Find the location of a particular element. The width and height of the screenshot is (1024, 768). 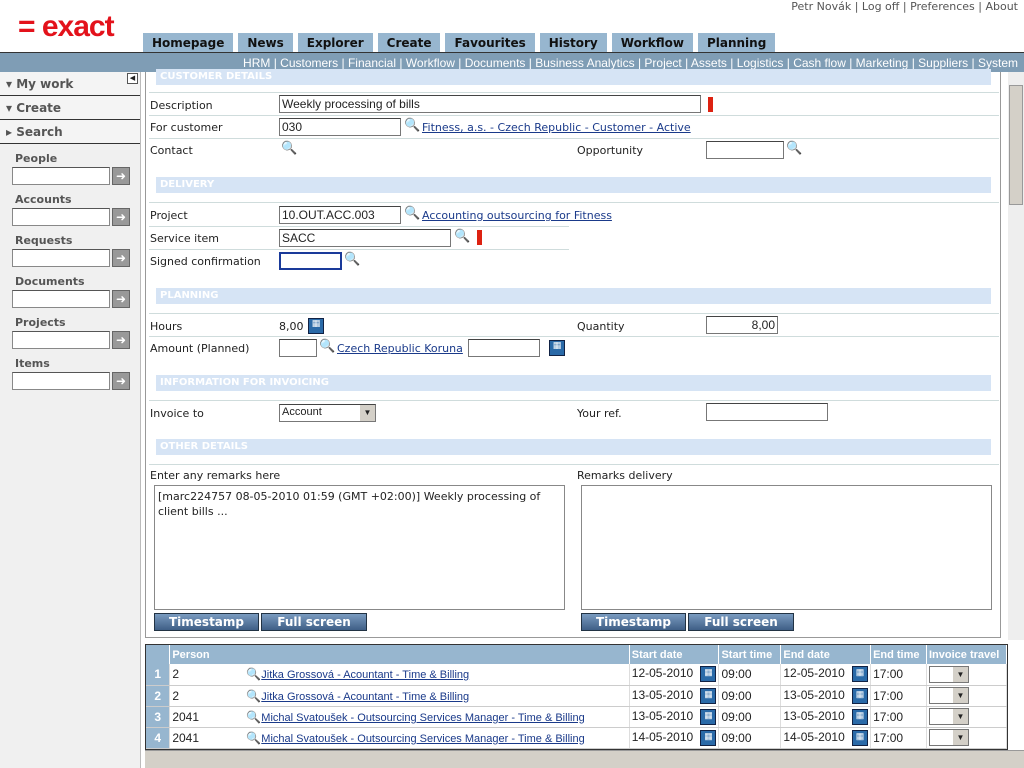

quantity-input: 8,00 is located at coordinates (742, 325).